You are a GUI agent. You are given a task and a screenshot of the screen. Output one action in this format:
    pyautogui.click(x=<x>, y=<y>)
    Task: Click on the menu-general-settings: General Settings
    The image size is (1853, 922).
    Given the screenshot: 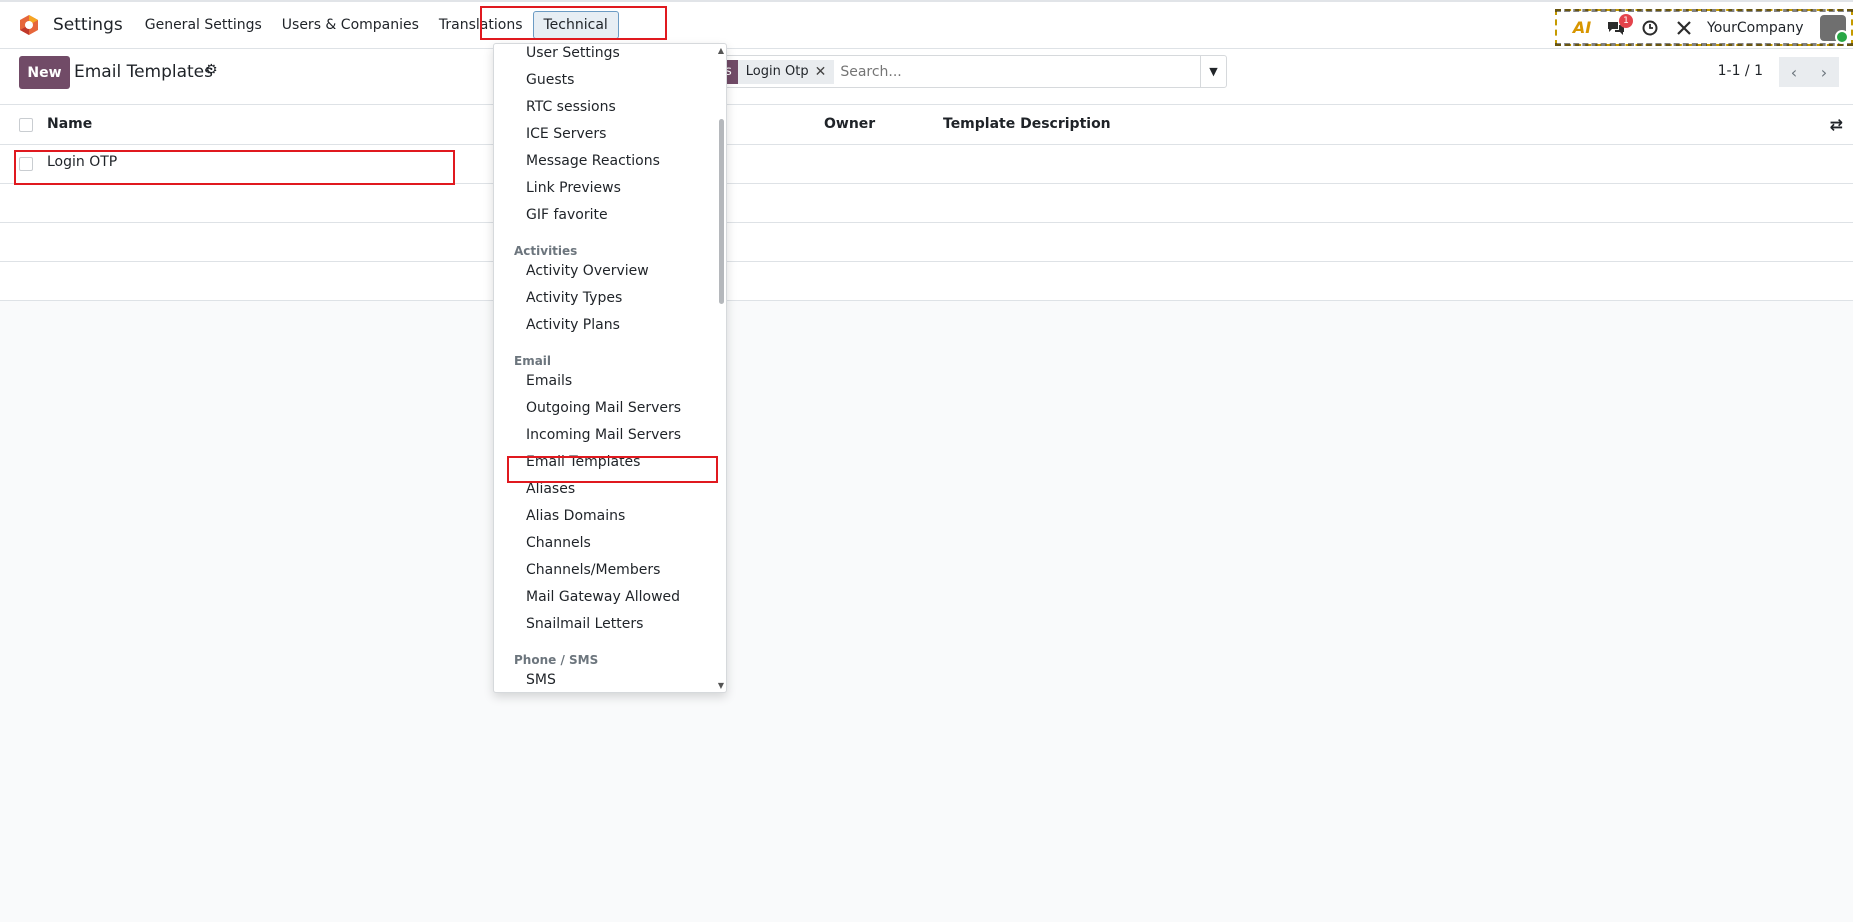 What is the action you would take?
    pyautogui.click(x=203, y=25)
    